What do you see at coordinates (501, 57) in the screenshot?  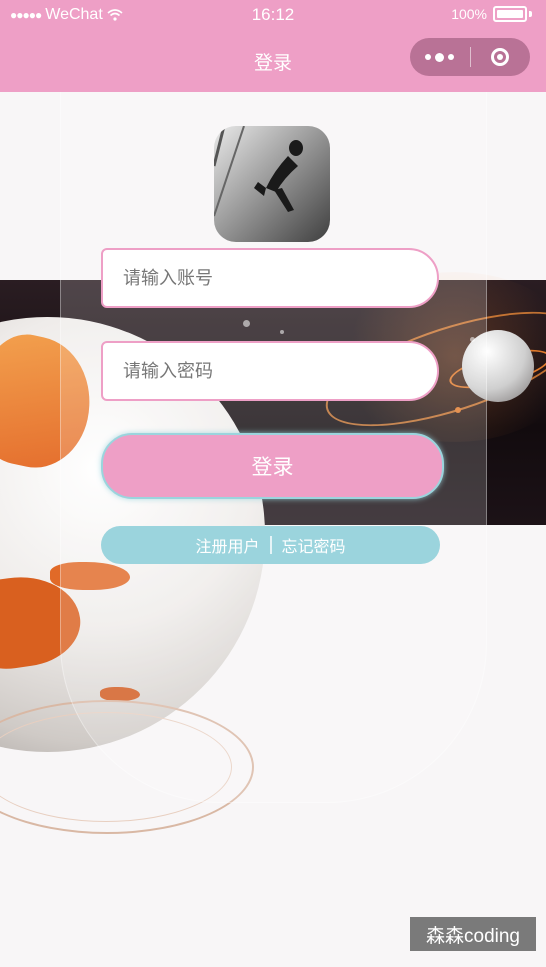 I see `close-icon` at bounding box center [501, 57].